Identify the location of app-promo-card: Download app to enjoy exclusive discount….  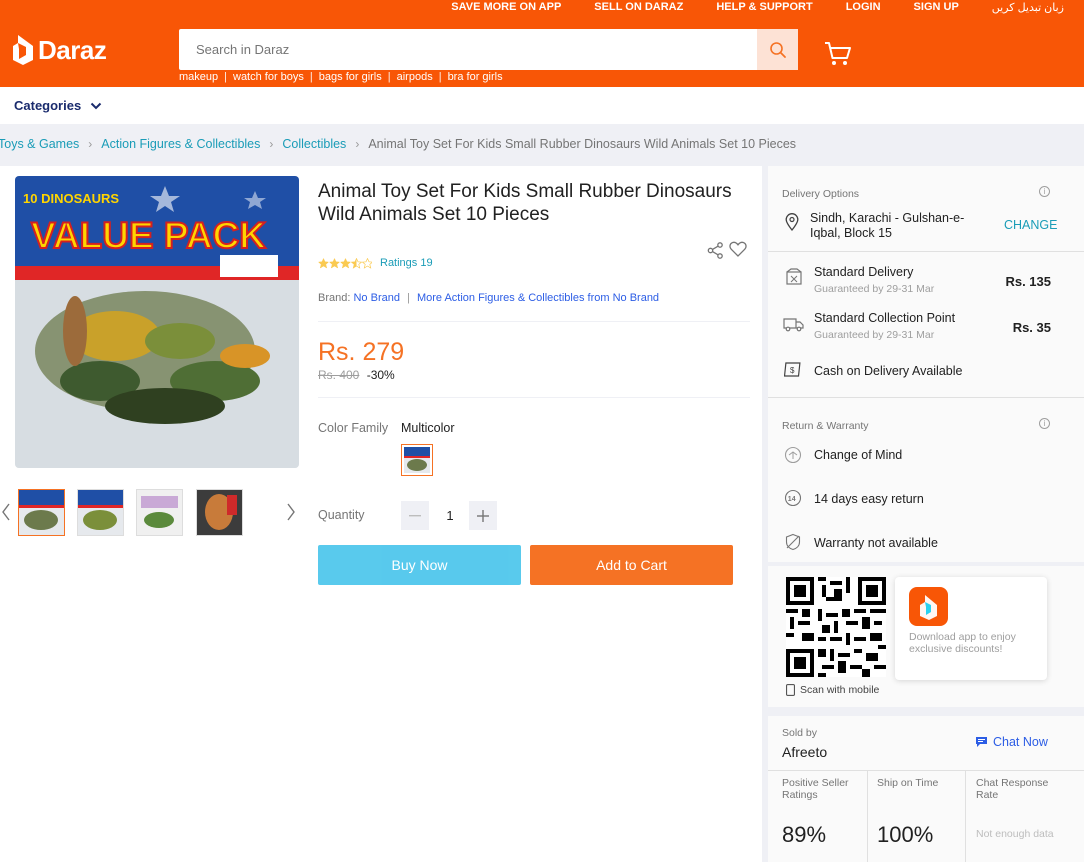
(971, 628).